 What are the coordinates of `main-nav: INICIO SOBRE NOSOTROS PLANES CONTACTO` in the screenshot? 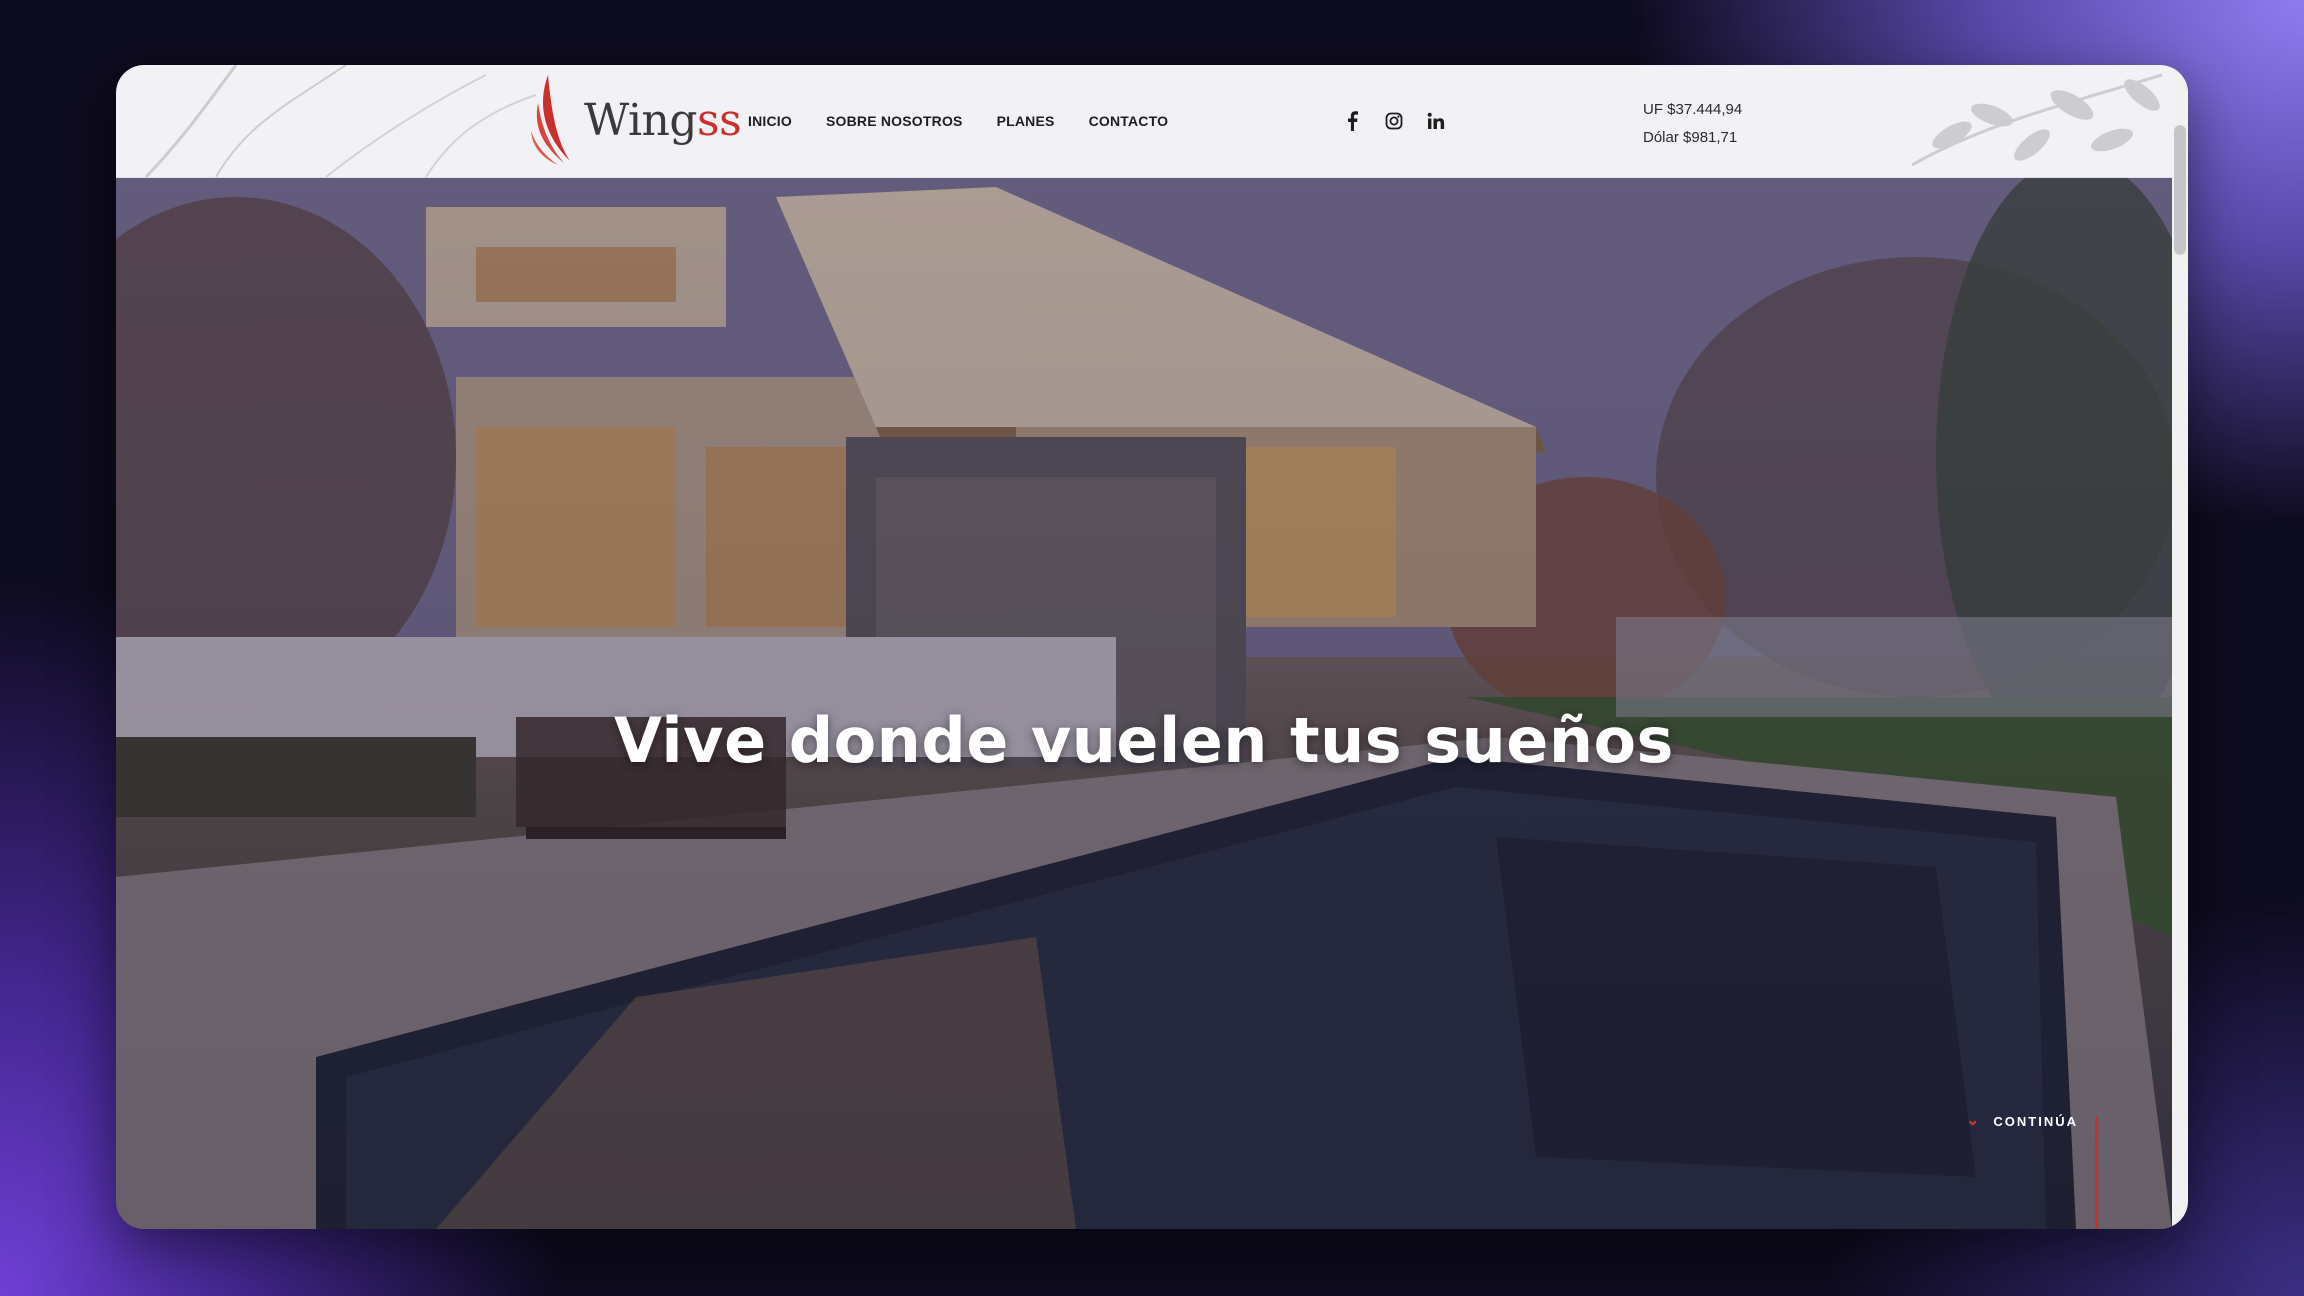 It's located at (958, 121).